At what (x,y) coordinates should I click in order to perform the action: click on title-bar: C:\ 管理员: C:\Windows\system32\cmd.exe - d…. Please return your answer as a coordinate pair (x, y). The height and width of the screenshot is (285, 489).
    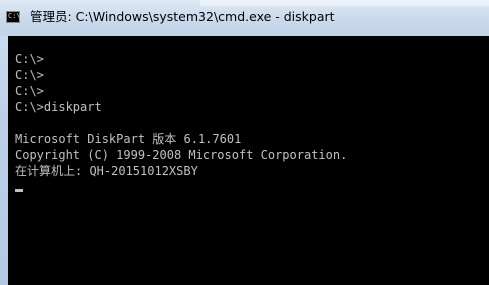
    Looking at the image, I should click on (244, 18).